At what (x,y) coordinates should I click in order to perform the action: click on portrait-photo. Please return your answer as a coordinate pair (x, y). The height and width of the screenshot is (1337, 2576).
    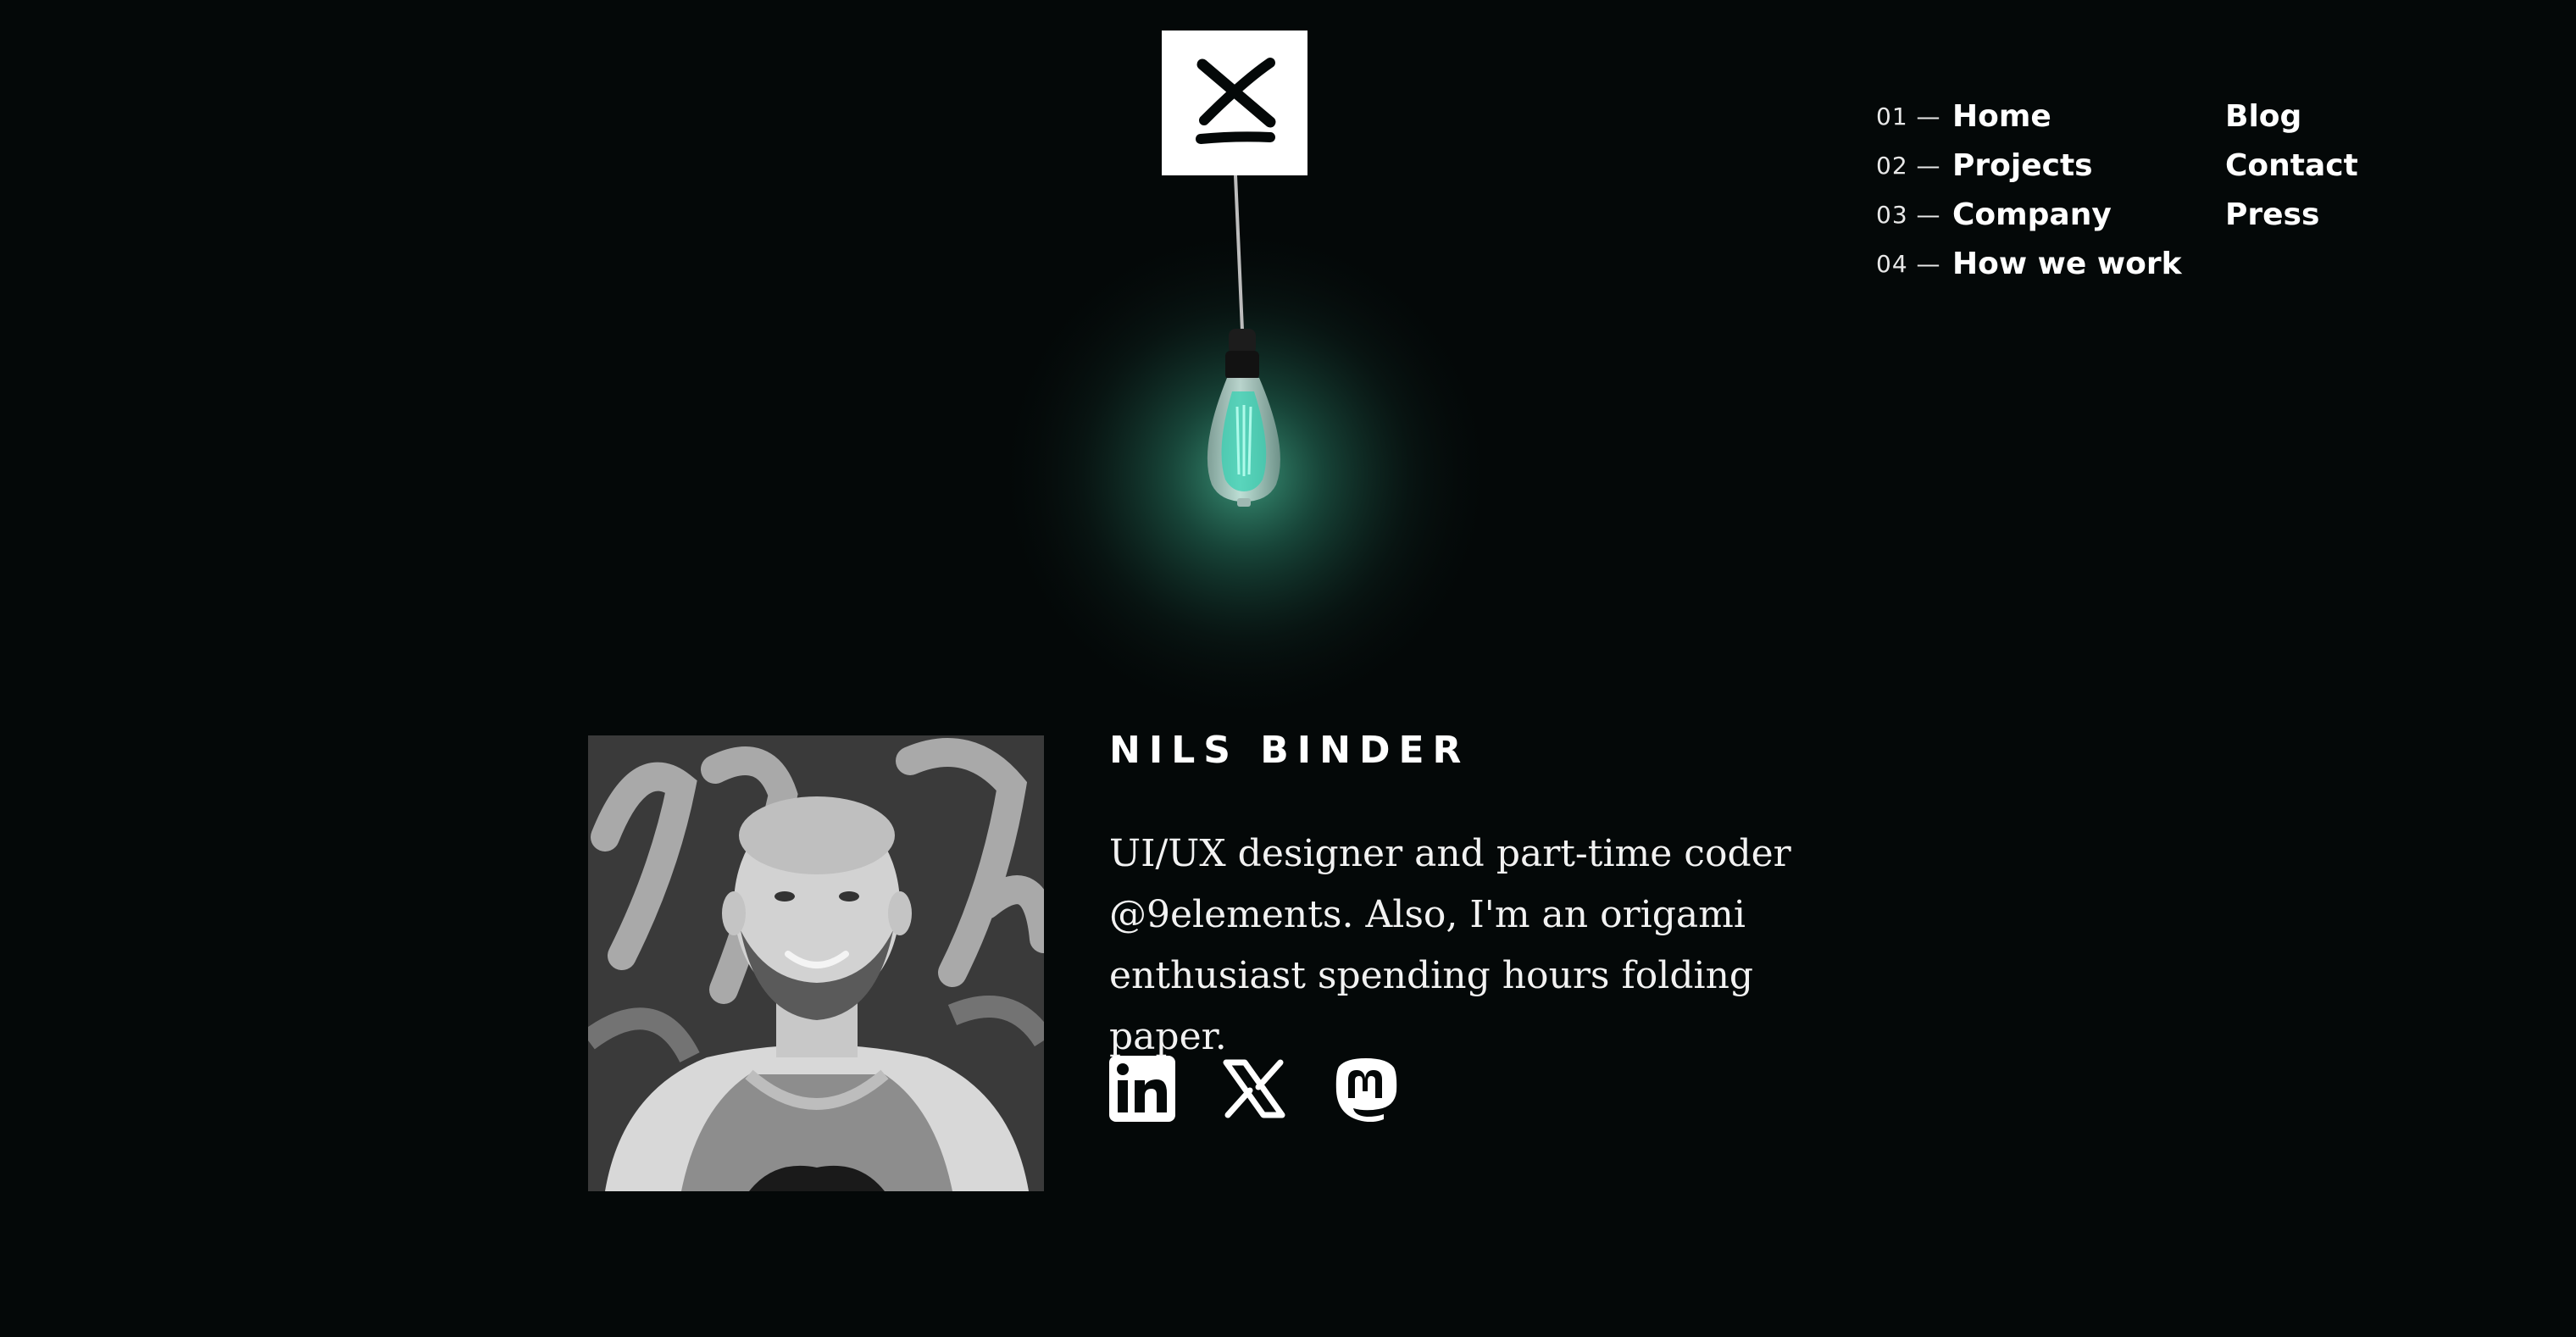
    Looking at the image, I should click on (816, 963).